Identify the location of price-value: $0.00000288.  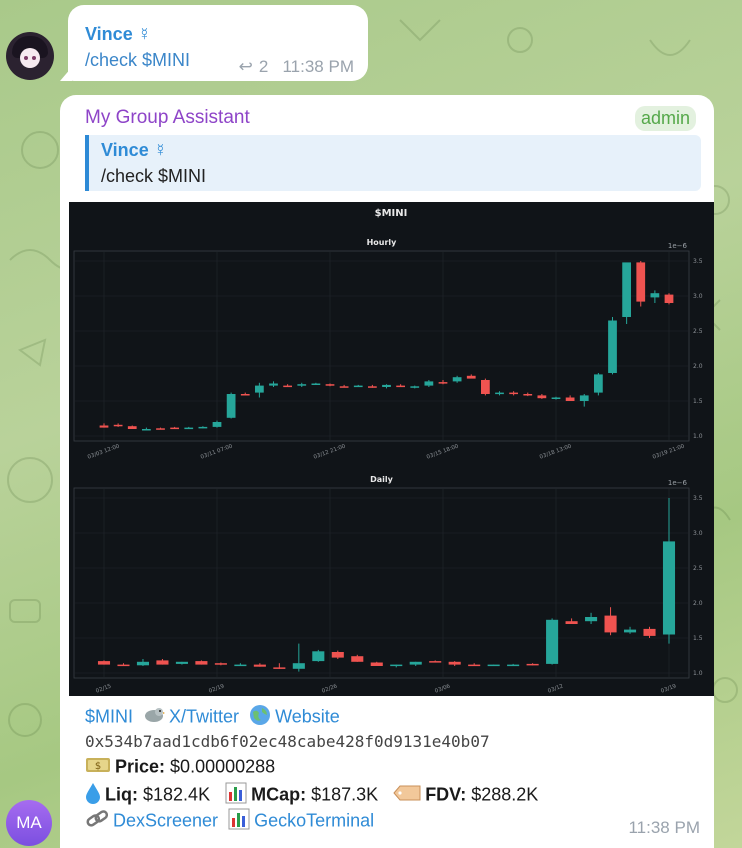
(223, 766).